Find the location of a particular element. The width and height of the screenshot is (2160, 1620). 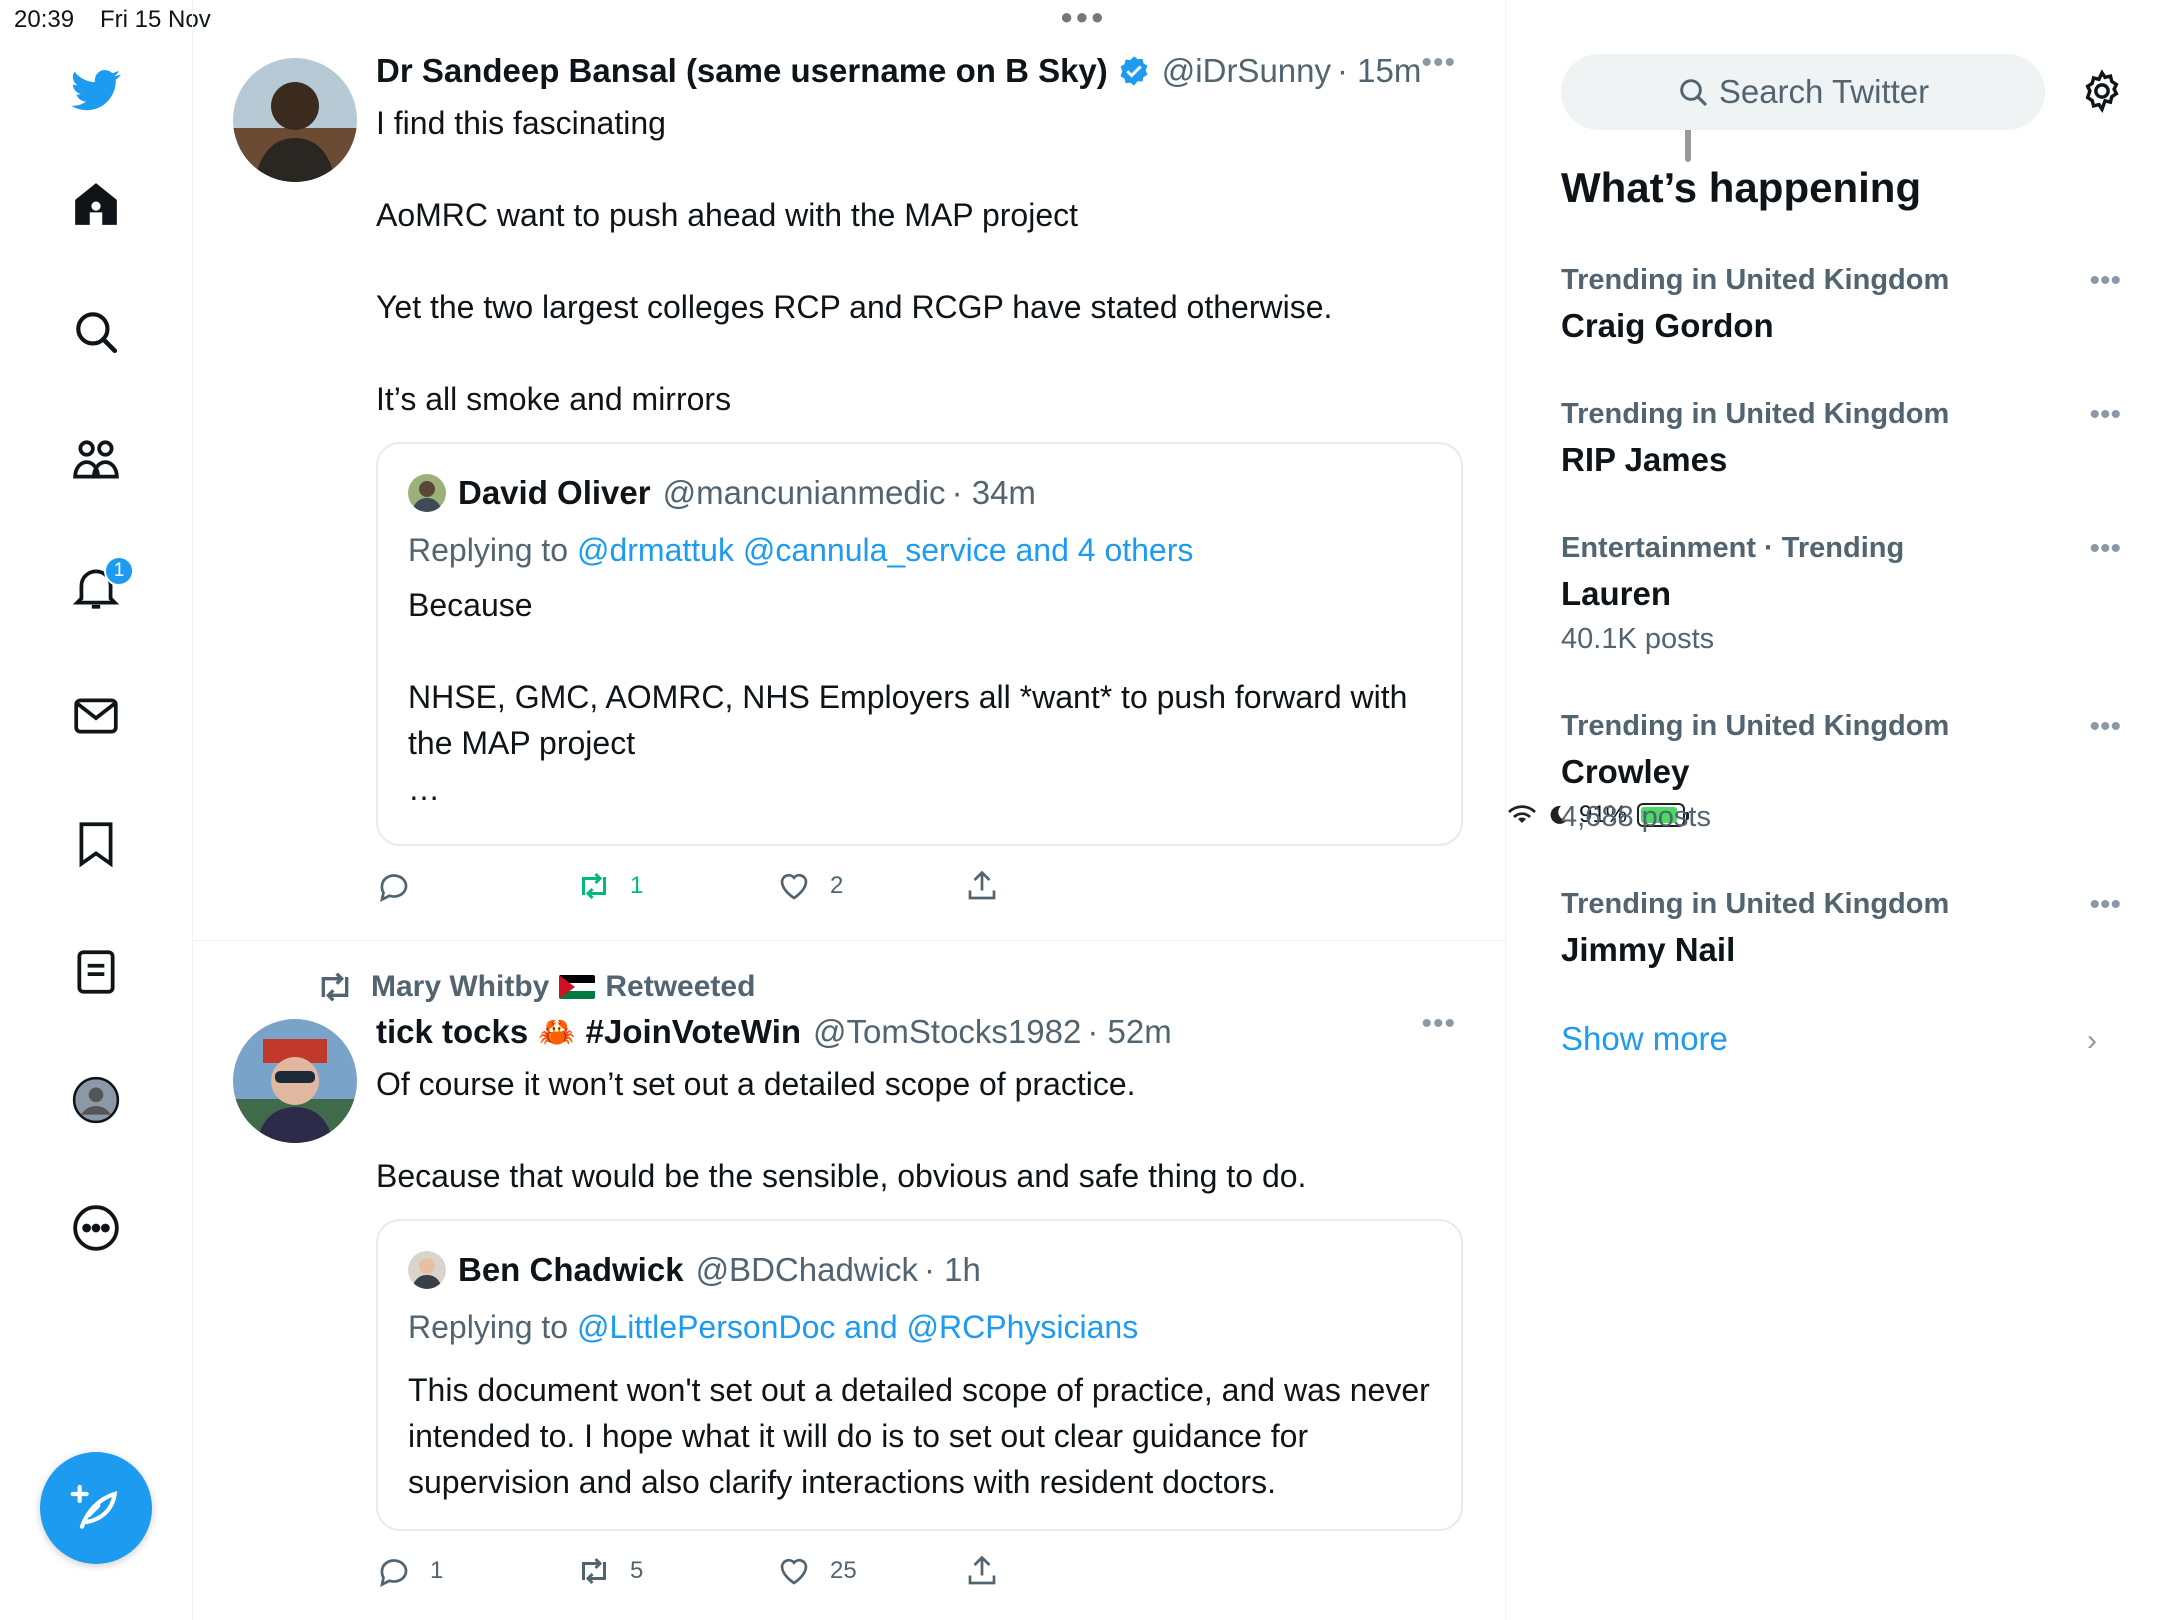

quote-header: David Oliver @mancunianmedic · 34m is located at coordinates (722, 493).